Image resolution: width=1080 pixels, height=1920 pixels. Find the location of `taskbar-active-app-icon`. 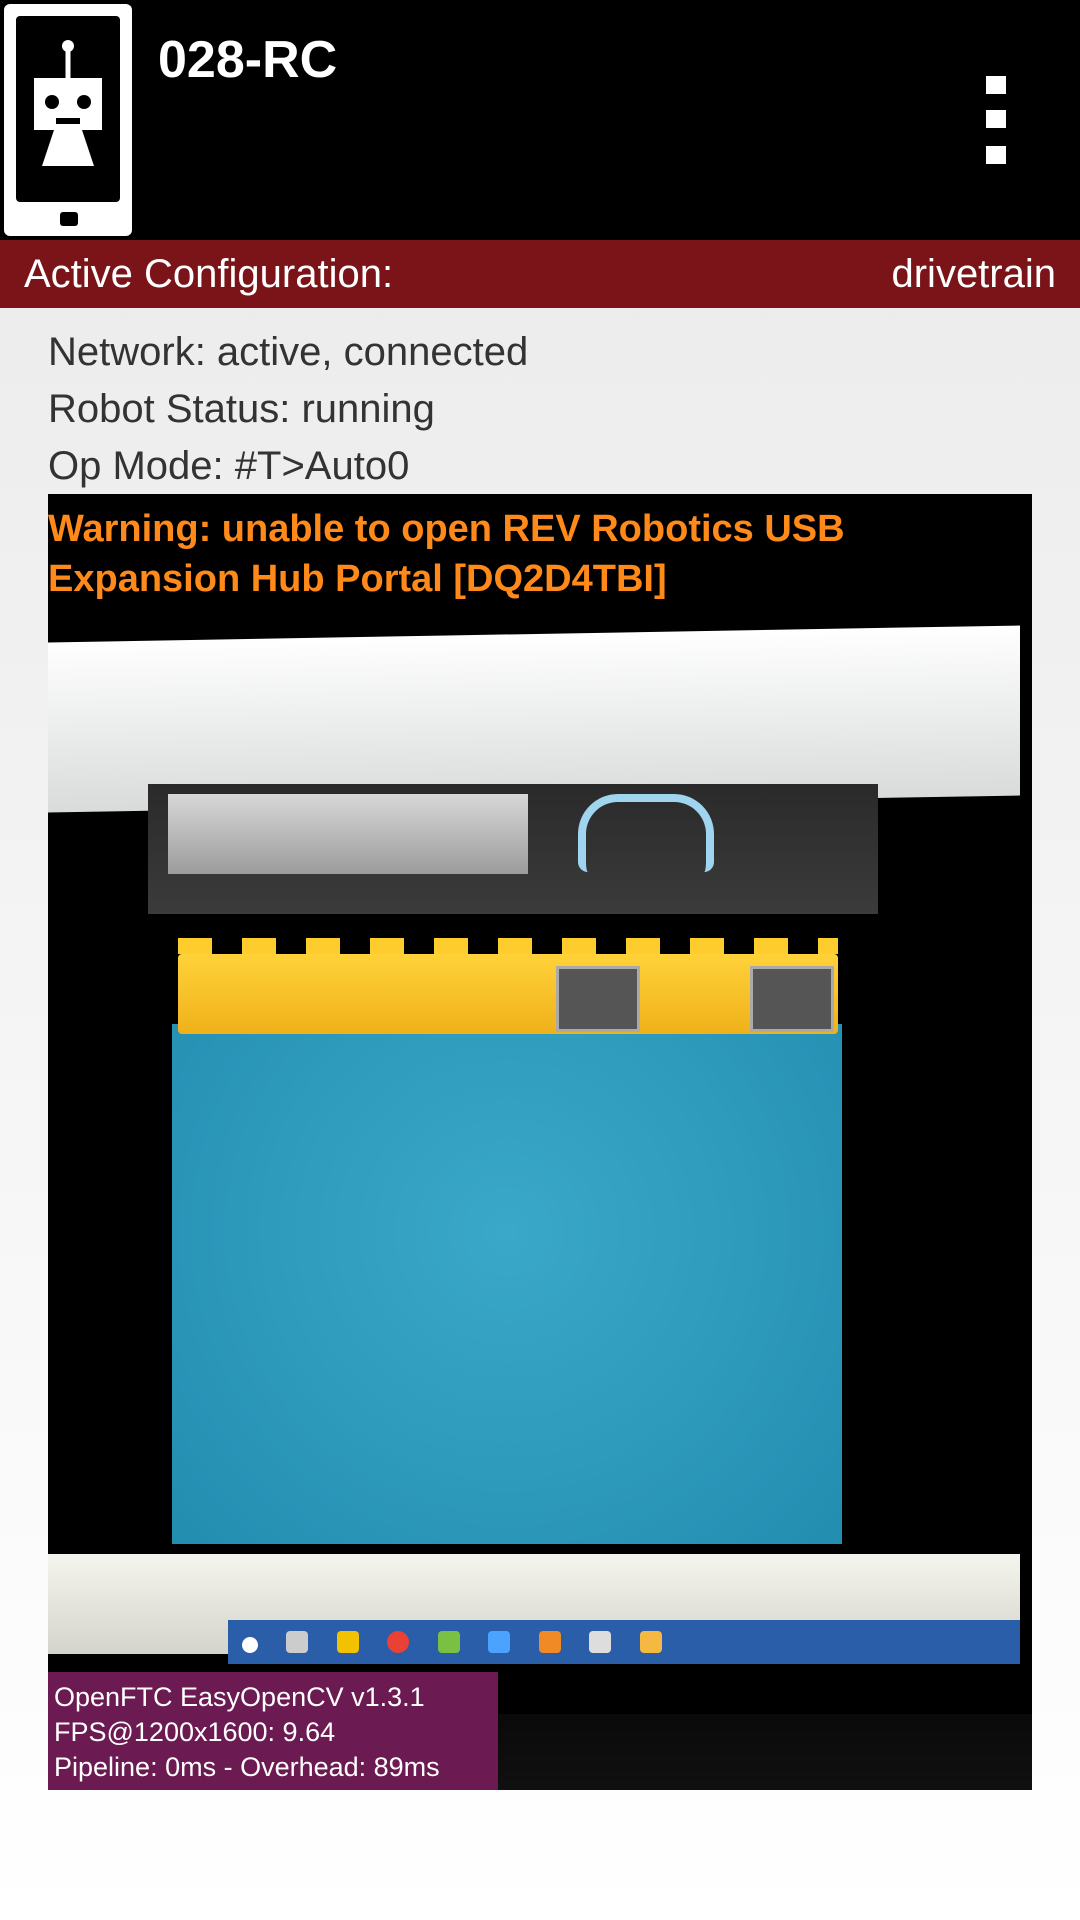

taskbar-active-app-icon is located at coordinates (650, 1642).